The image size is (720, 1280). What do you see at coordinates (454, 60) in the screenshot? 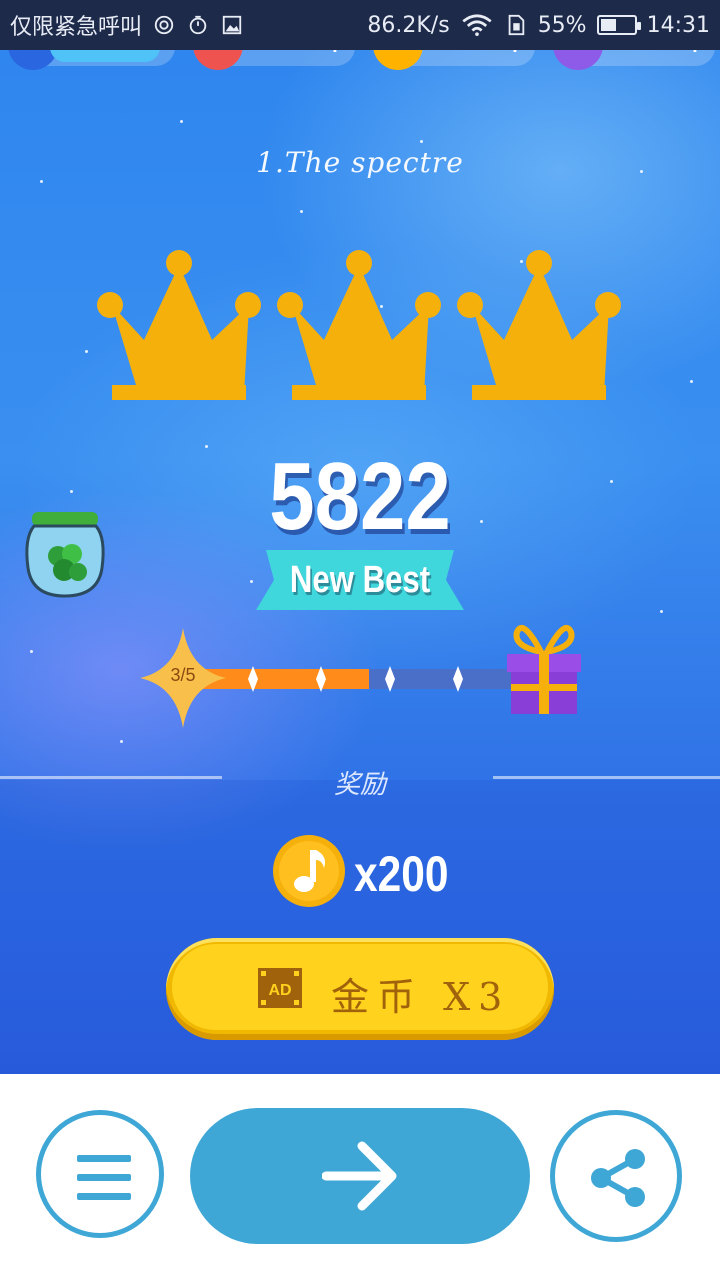
I see `coins-resource: +` at bounding box center [454, 60].